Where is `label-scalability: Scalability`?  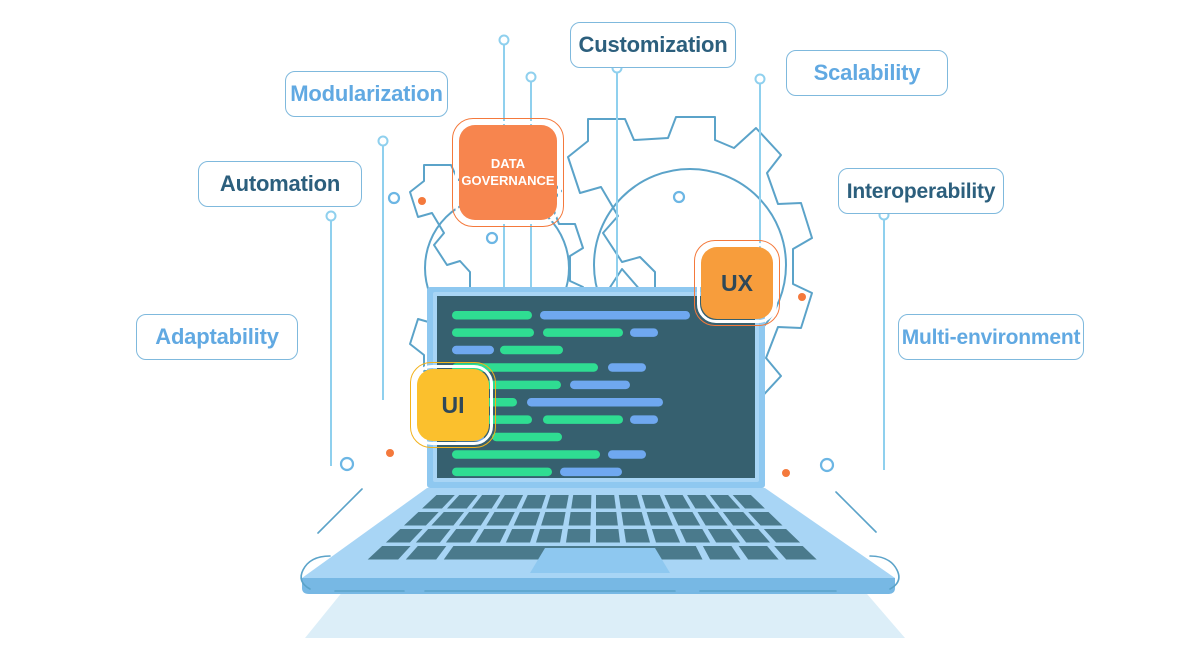 label-scalability: Scalability is located at coordinates (867, 73).